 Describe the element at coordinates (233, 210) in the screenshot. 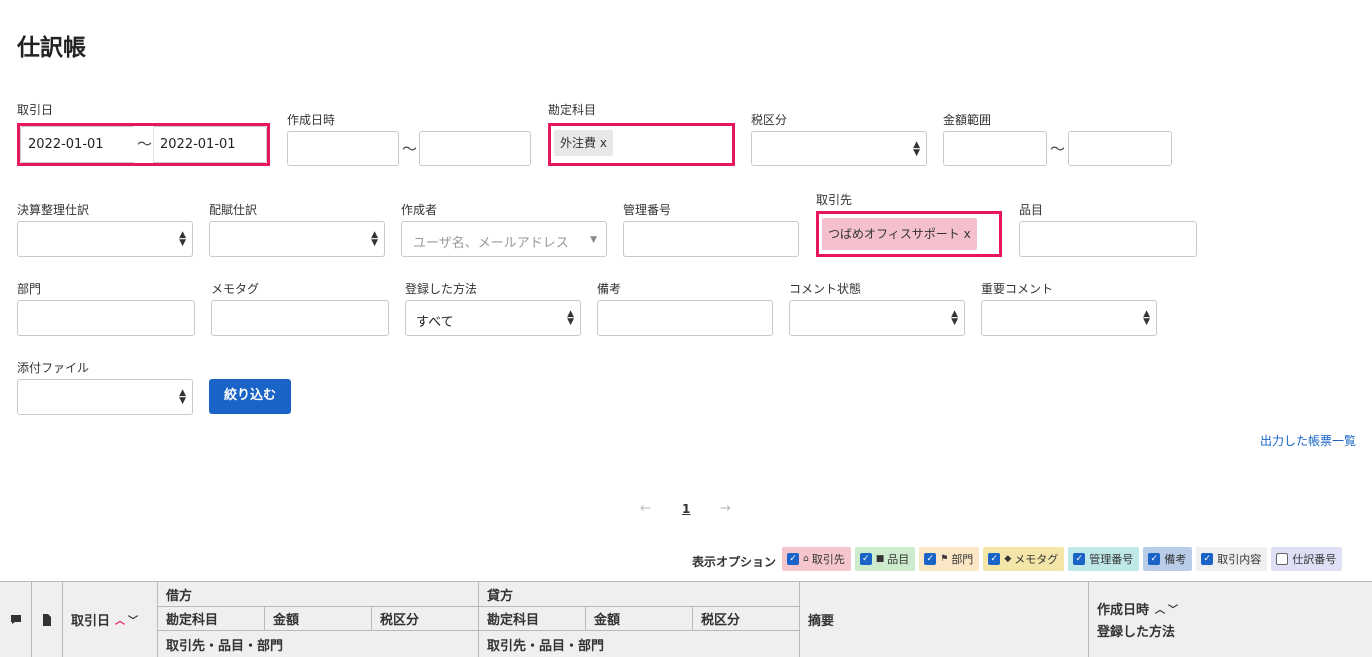

I see `allocation-entry-label: 配賦仕訳` at that location.